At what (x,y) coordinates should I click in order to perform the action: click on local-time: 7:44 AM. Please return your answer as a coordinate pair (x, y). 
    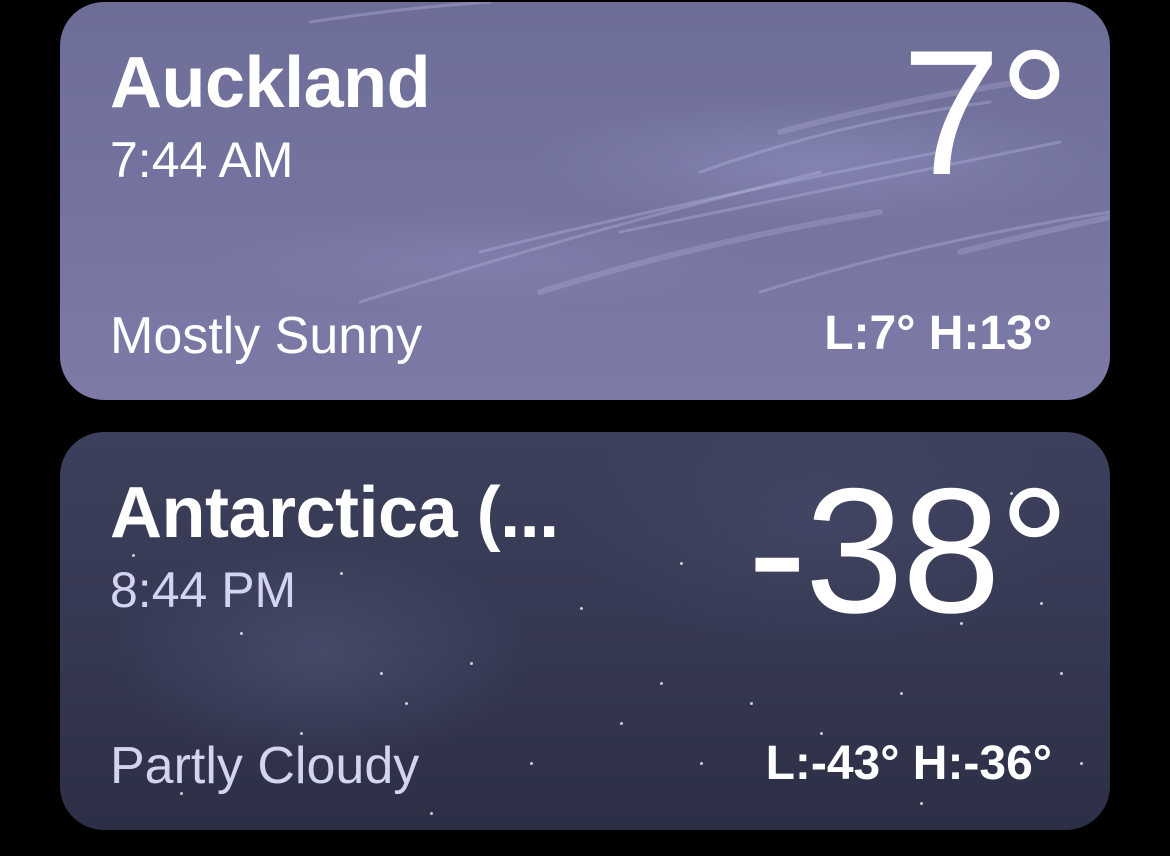
    Looking at the image, I should click on (202, 160).